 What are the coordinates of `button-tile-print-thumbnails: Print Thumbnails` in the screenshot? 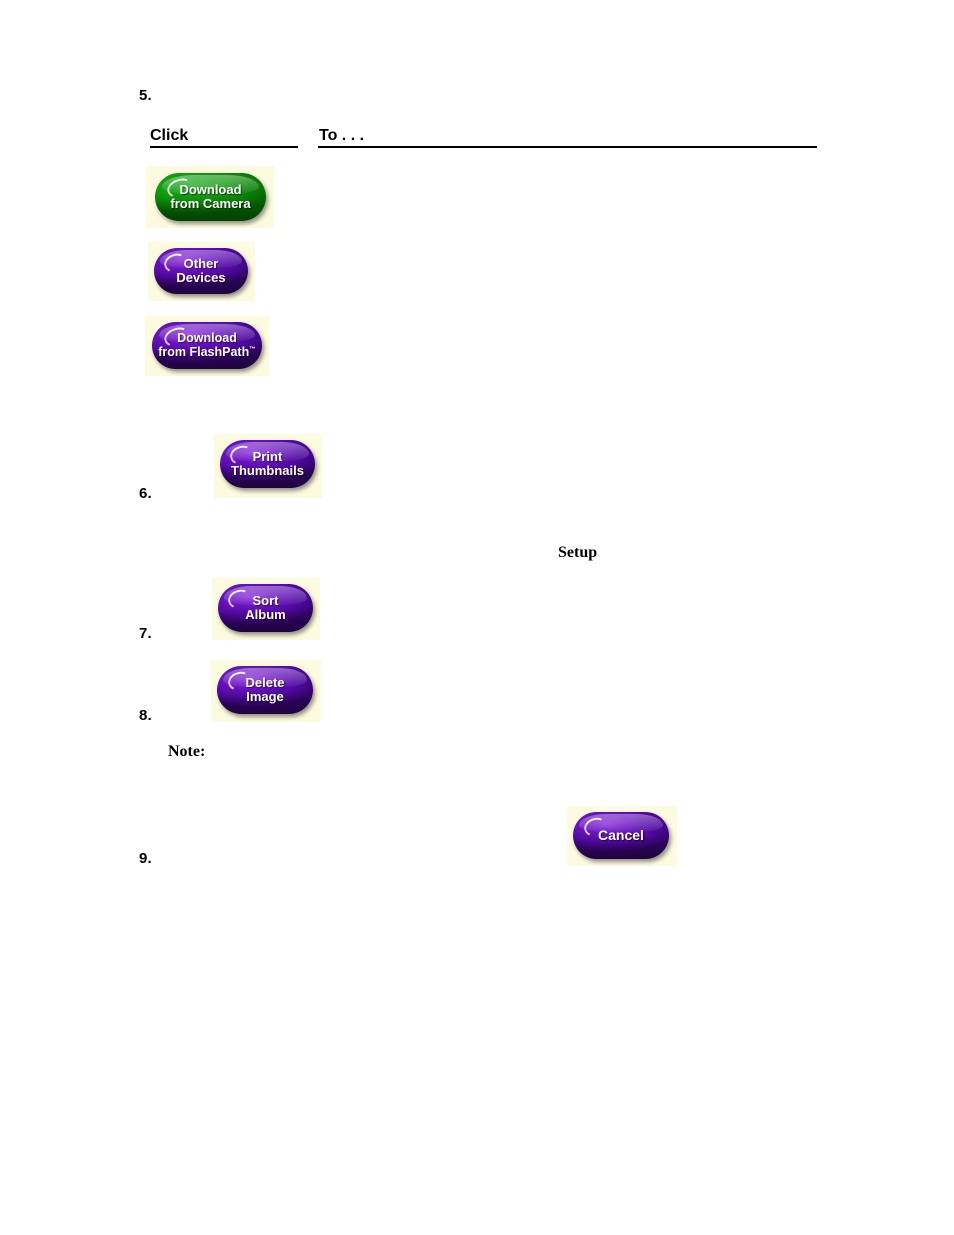 It's located at (268, 466).